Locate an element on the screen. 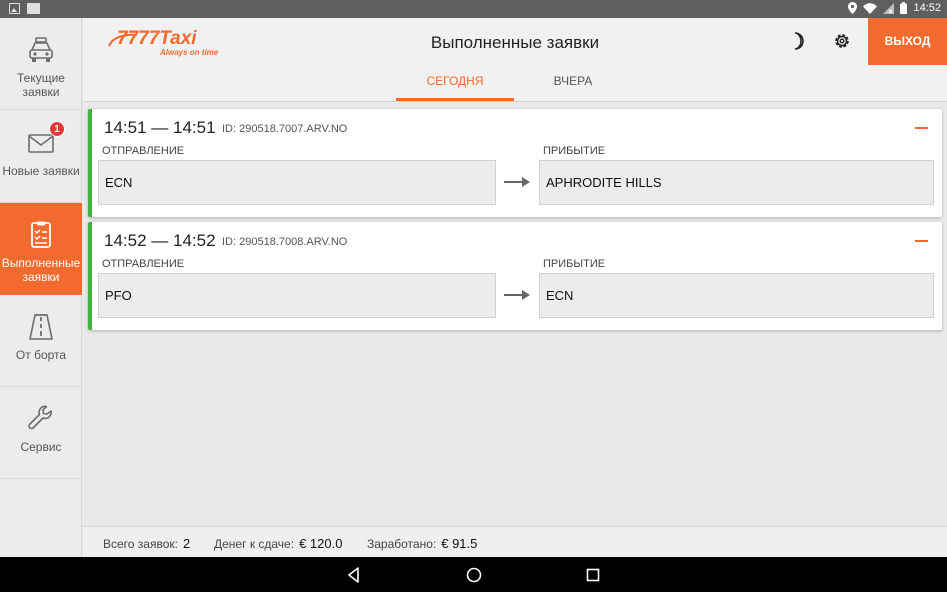 The image size is (947, 592). wifi-icon is located at coordinates (870, 8).